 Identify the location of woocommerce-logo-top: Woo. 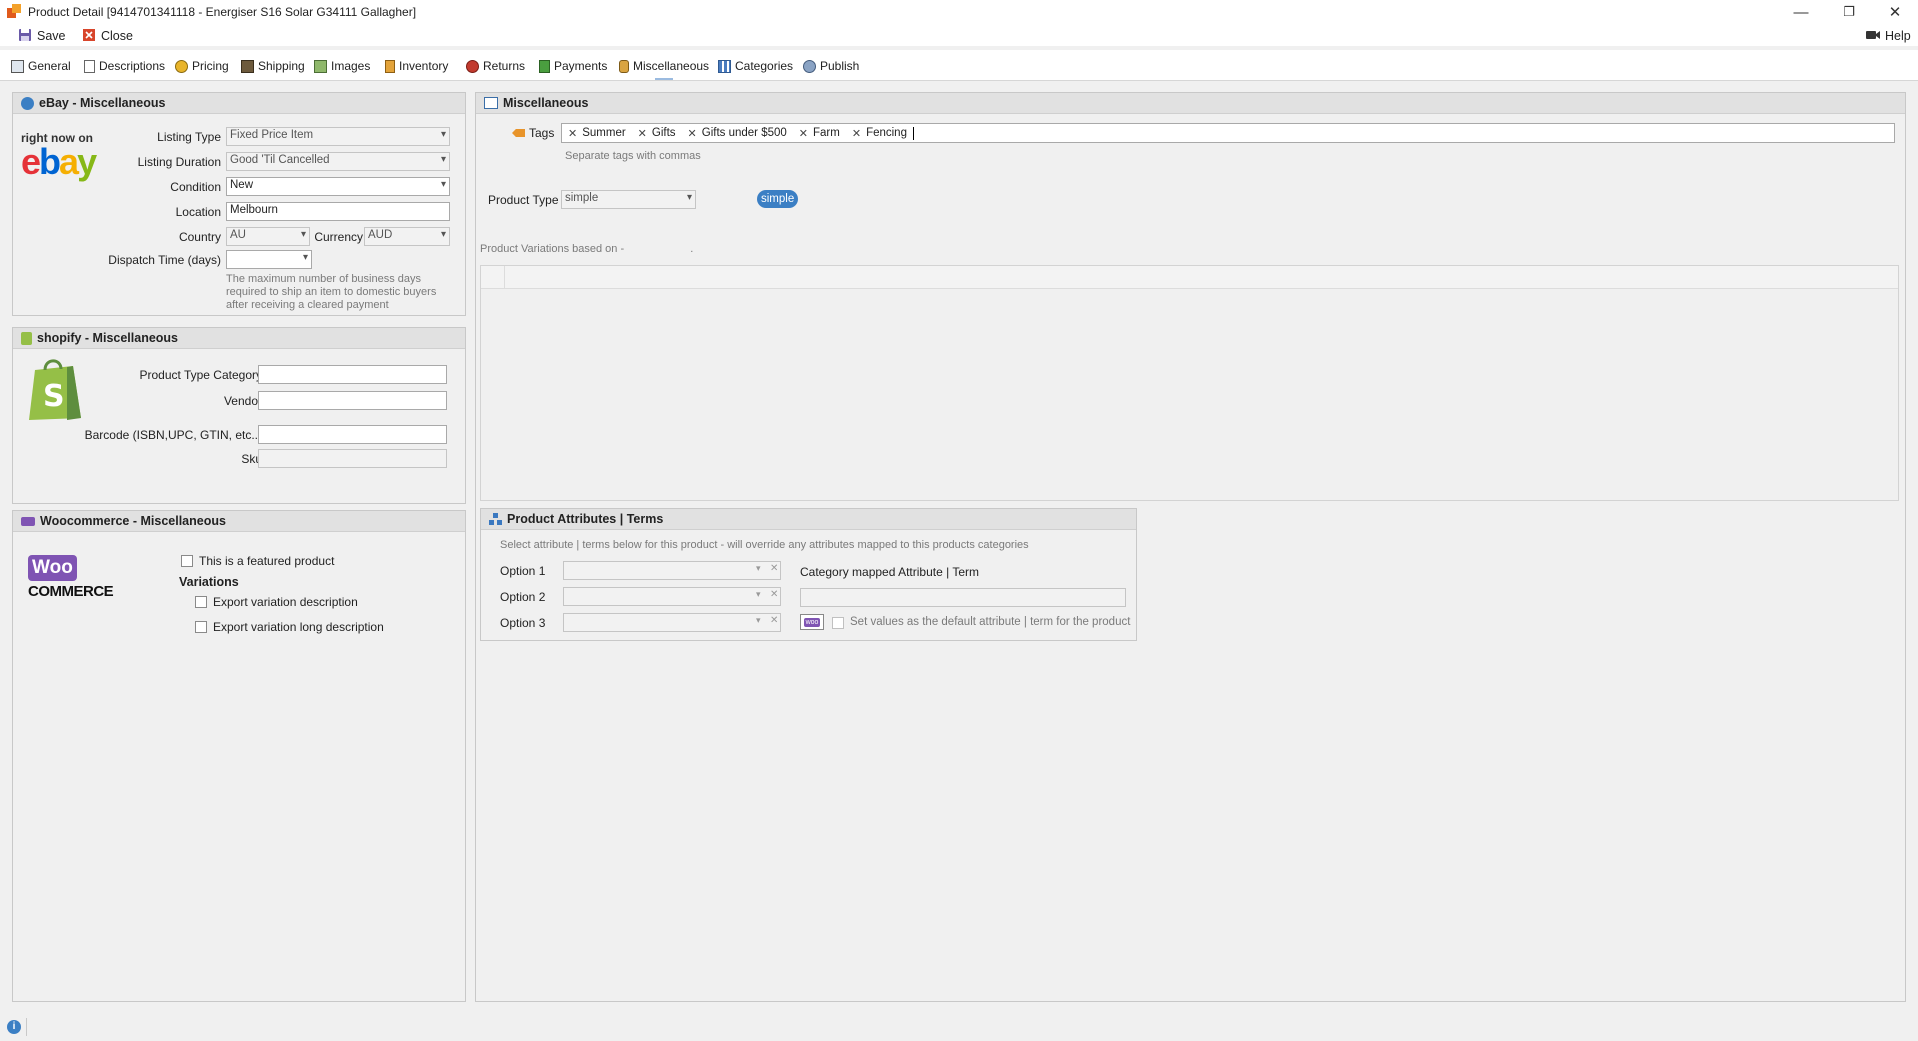
(52, 568).